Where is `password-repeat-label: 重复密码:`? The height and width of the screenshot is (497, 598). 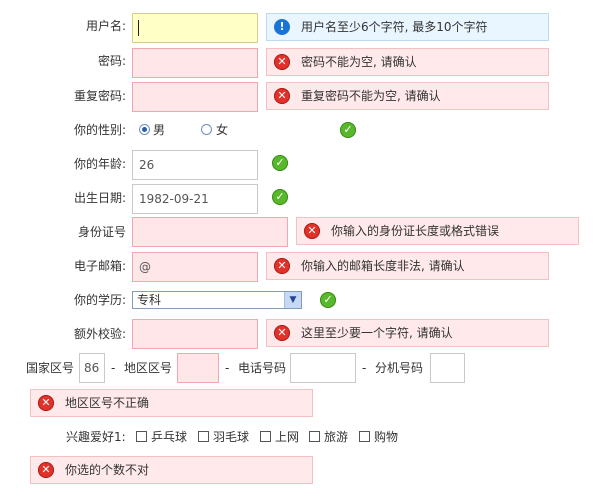
password-repeat-label: 重复密码: is located at coordinates (99, 96).